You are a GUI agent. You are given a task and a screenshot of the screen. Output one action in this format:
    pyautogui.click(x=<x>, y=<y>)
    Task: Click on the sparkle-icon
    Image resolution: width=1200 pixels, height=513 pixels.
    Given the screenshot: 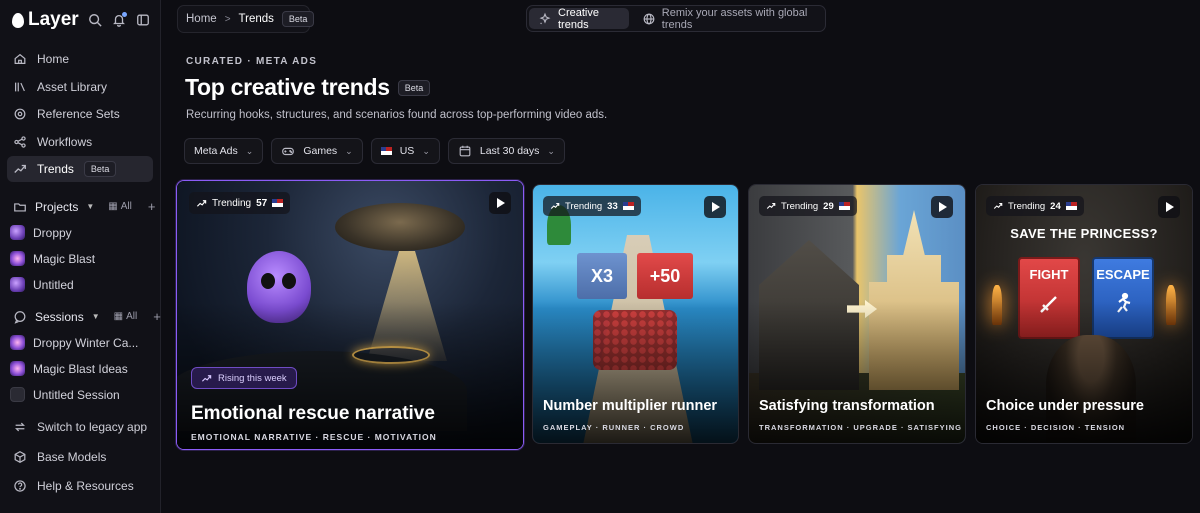 What is the action you would take?
    pyautogui.click(x=545, y=19)
    